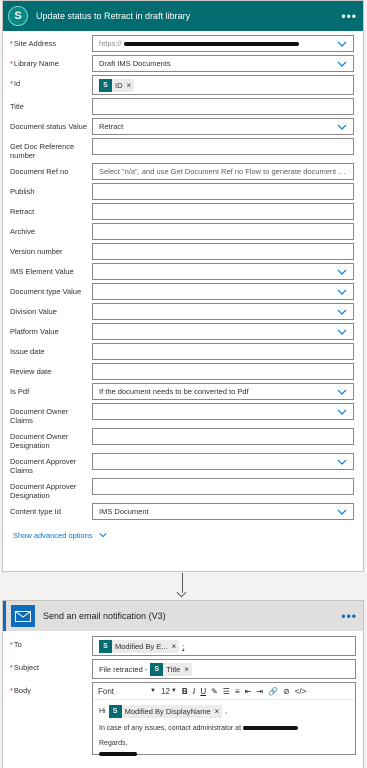  I want to click on platform-dropdown, so click(223, 331).